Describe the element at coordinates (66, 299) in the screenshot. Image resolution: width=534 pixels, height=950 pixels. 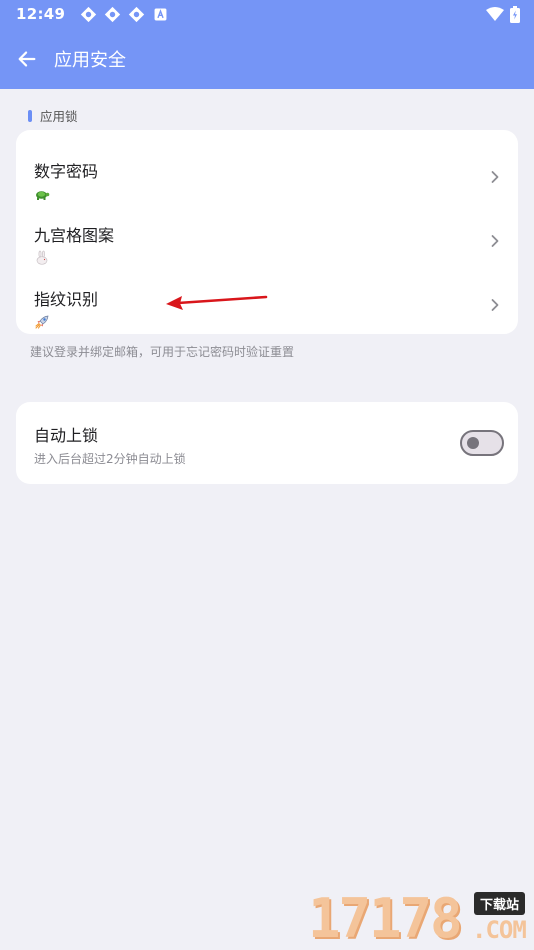
I see `lock-item-title: 指纹识别` at that location.